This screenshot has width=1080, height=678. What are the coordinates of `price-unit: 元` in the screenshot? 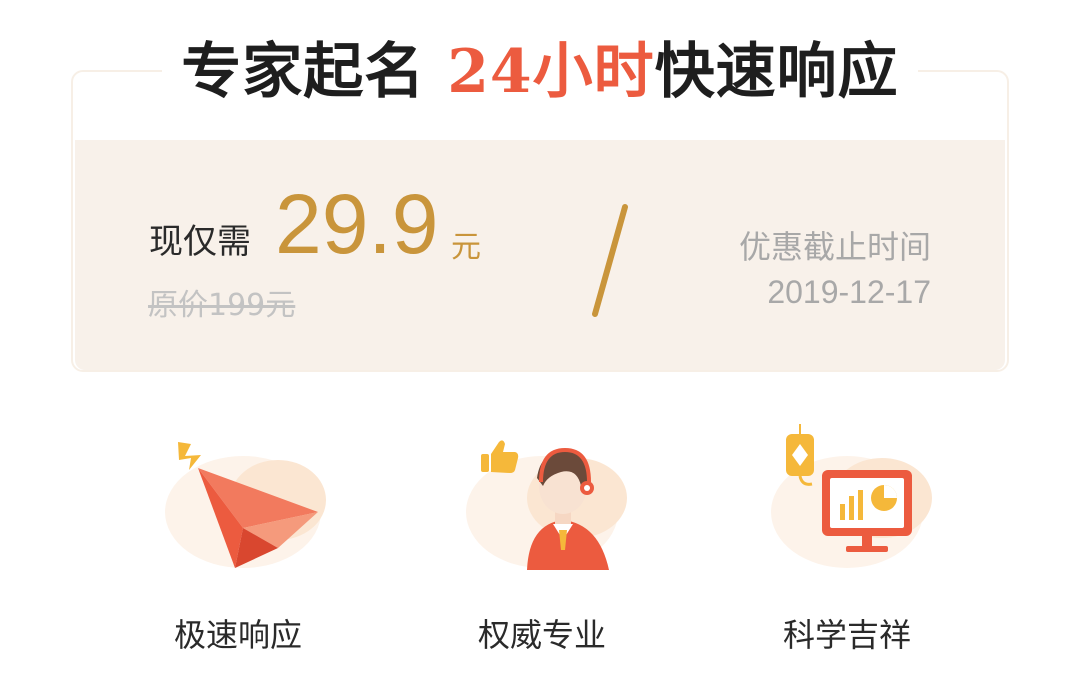 It's located at (466, 247).